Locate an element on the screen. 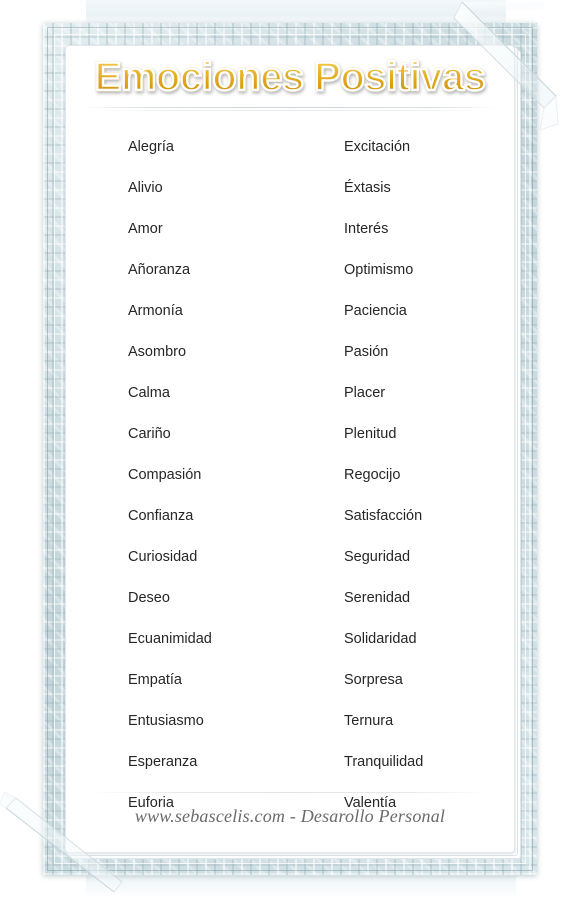 This screenshot has width=580, height=904. page-title: Emociones Positivas is located at coordinates (290, 76).